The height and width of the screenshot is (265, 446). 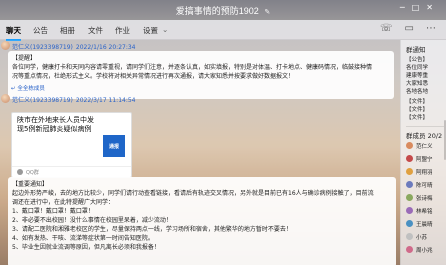 What do you see at coordinates (63, 202) in the screenshot?
I see `message-line: 调还在进行中，在此特提醒广大同学：` at bounding box center [63, 202].